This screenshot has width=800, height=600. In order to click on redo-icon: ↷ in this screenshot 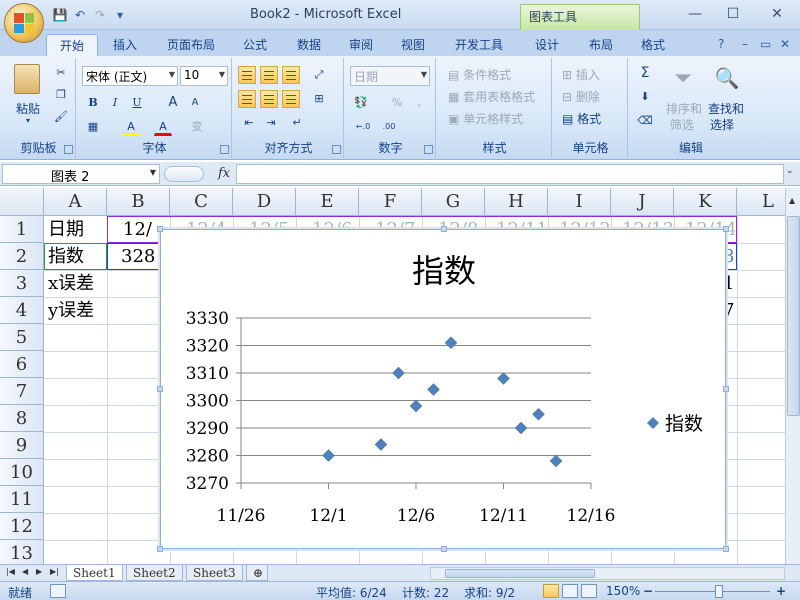, I will do `click(100, 15)`.